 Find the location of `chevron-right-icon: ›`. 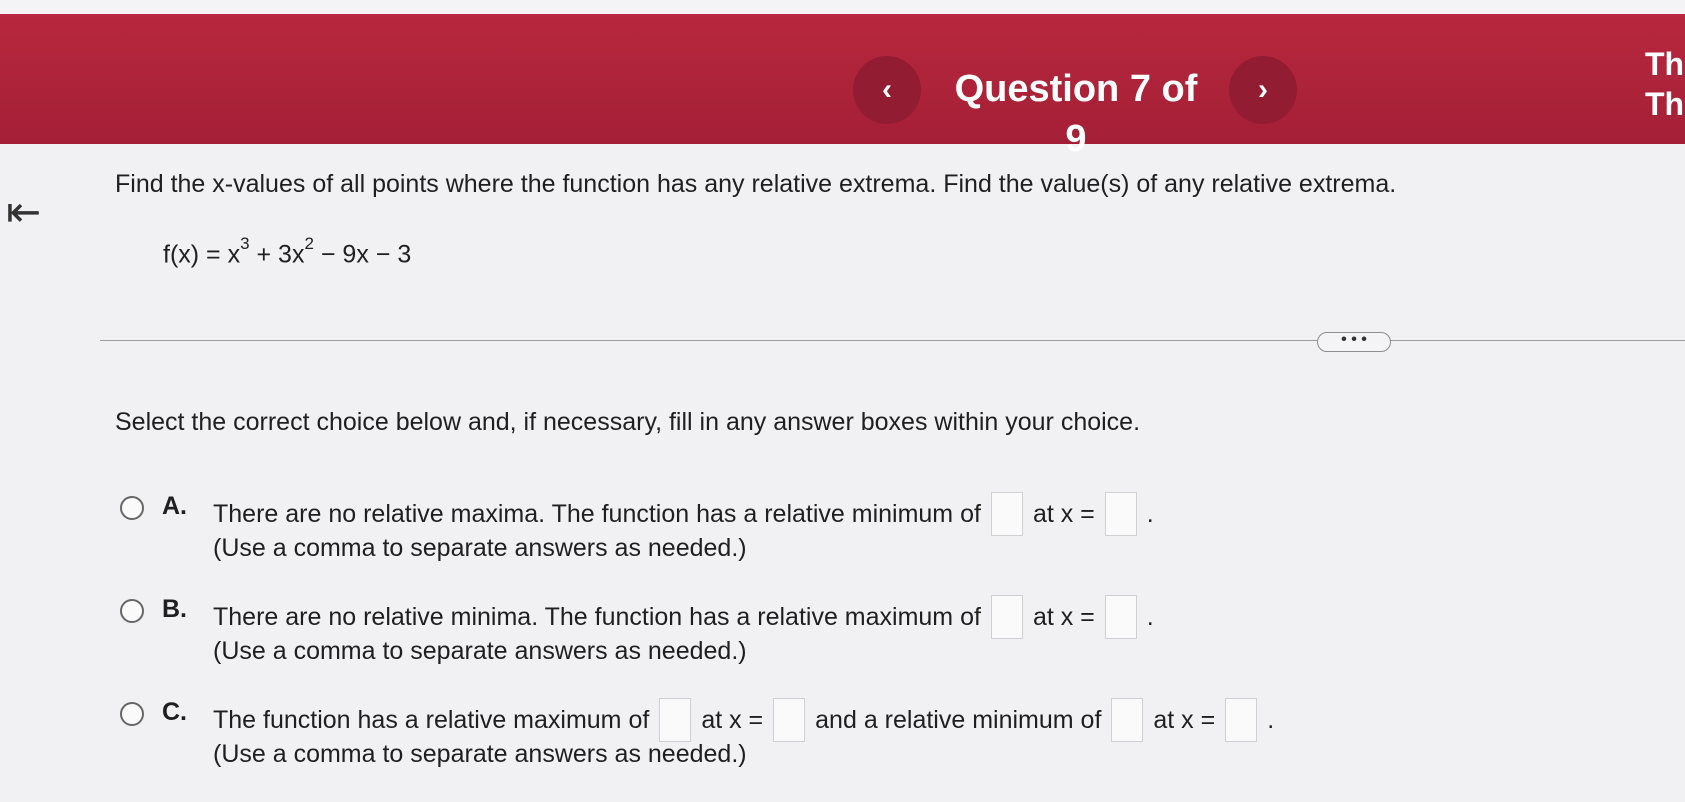

chevron-right-icon: › is located at coordinates (1263, 89).